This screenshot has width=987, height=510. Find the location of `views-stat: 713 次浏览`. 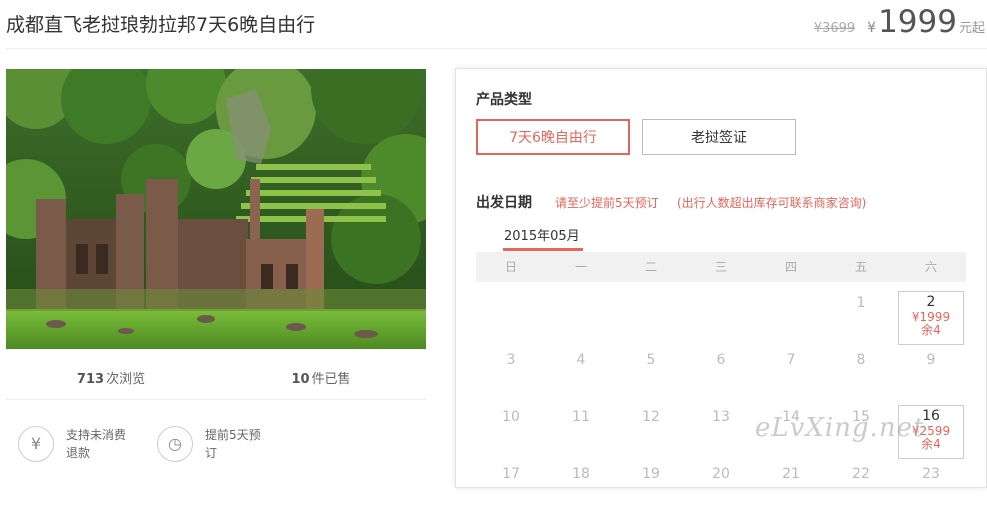

views-stat: 713 次浏览 is located at coordinates (111, 377).